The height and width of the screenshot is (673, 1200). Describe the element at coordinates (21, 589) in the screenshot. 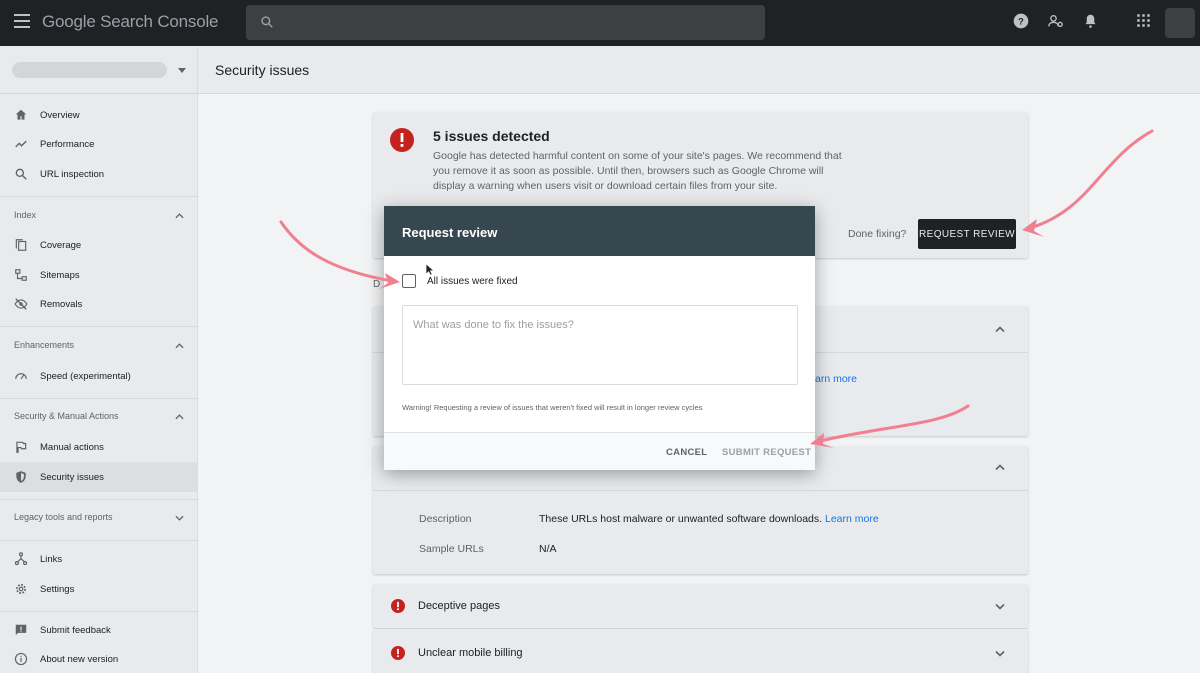

I see `gear-icon` at that location.